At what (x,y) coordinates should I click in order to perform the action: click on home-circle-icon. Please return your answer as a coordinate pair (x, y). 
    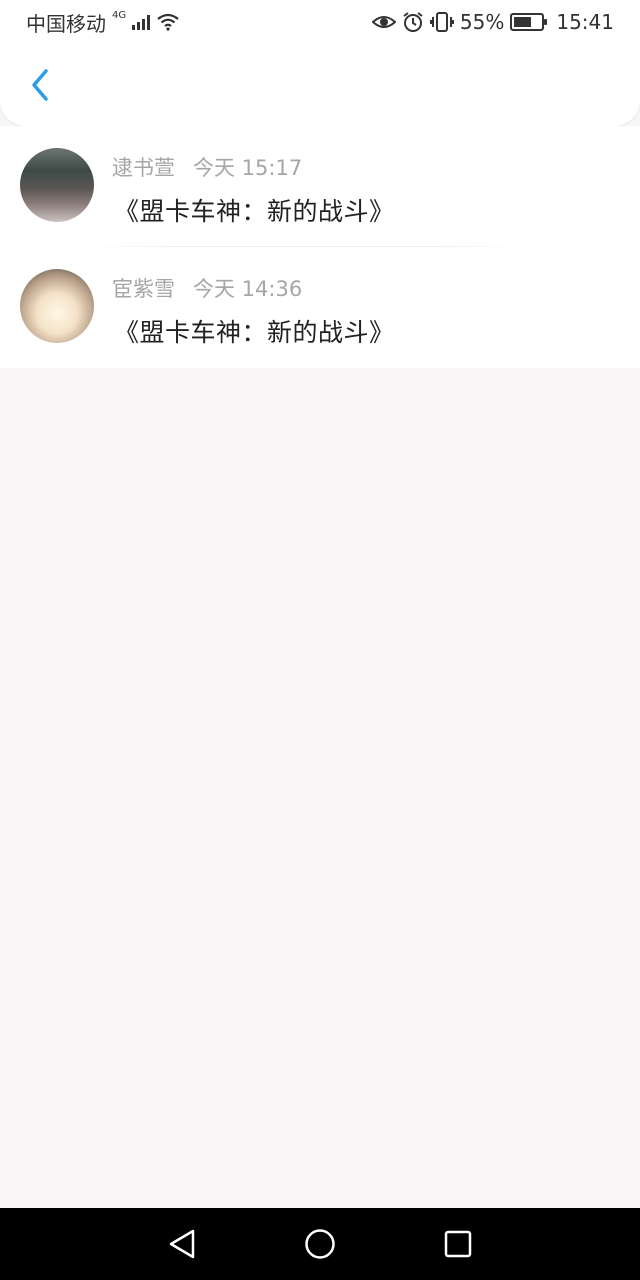
    Looking at the image, I should click on (320, 1244).